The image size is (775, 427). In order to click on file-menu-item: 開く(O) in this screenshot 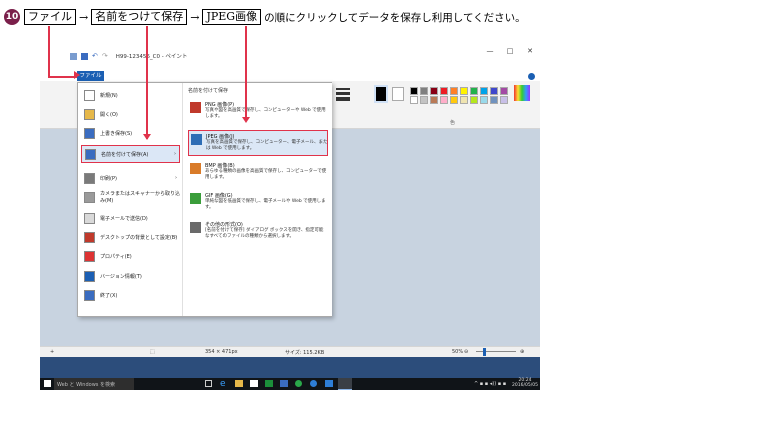, I will do `click(130, 114)`.